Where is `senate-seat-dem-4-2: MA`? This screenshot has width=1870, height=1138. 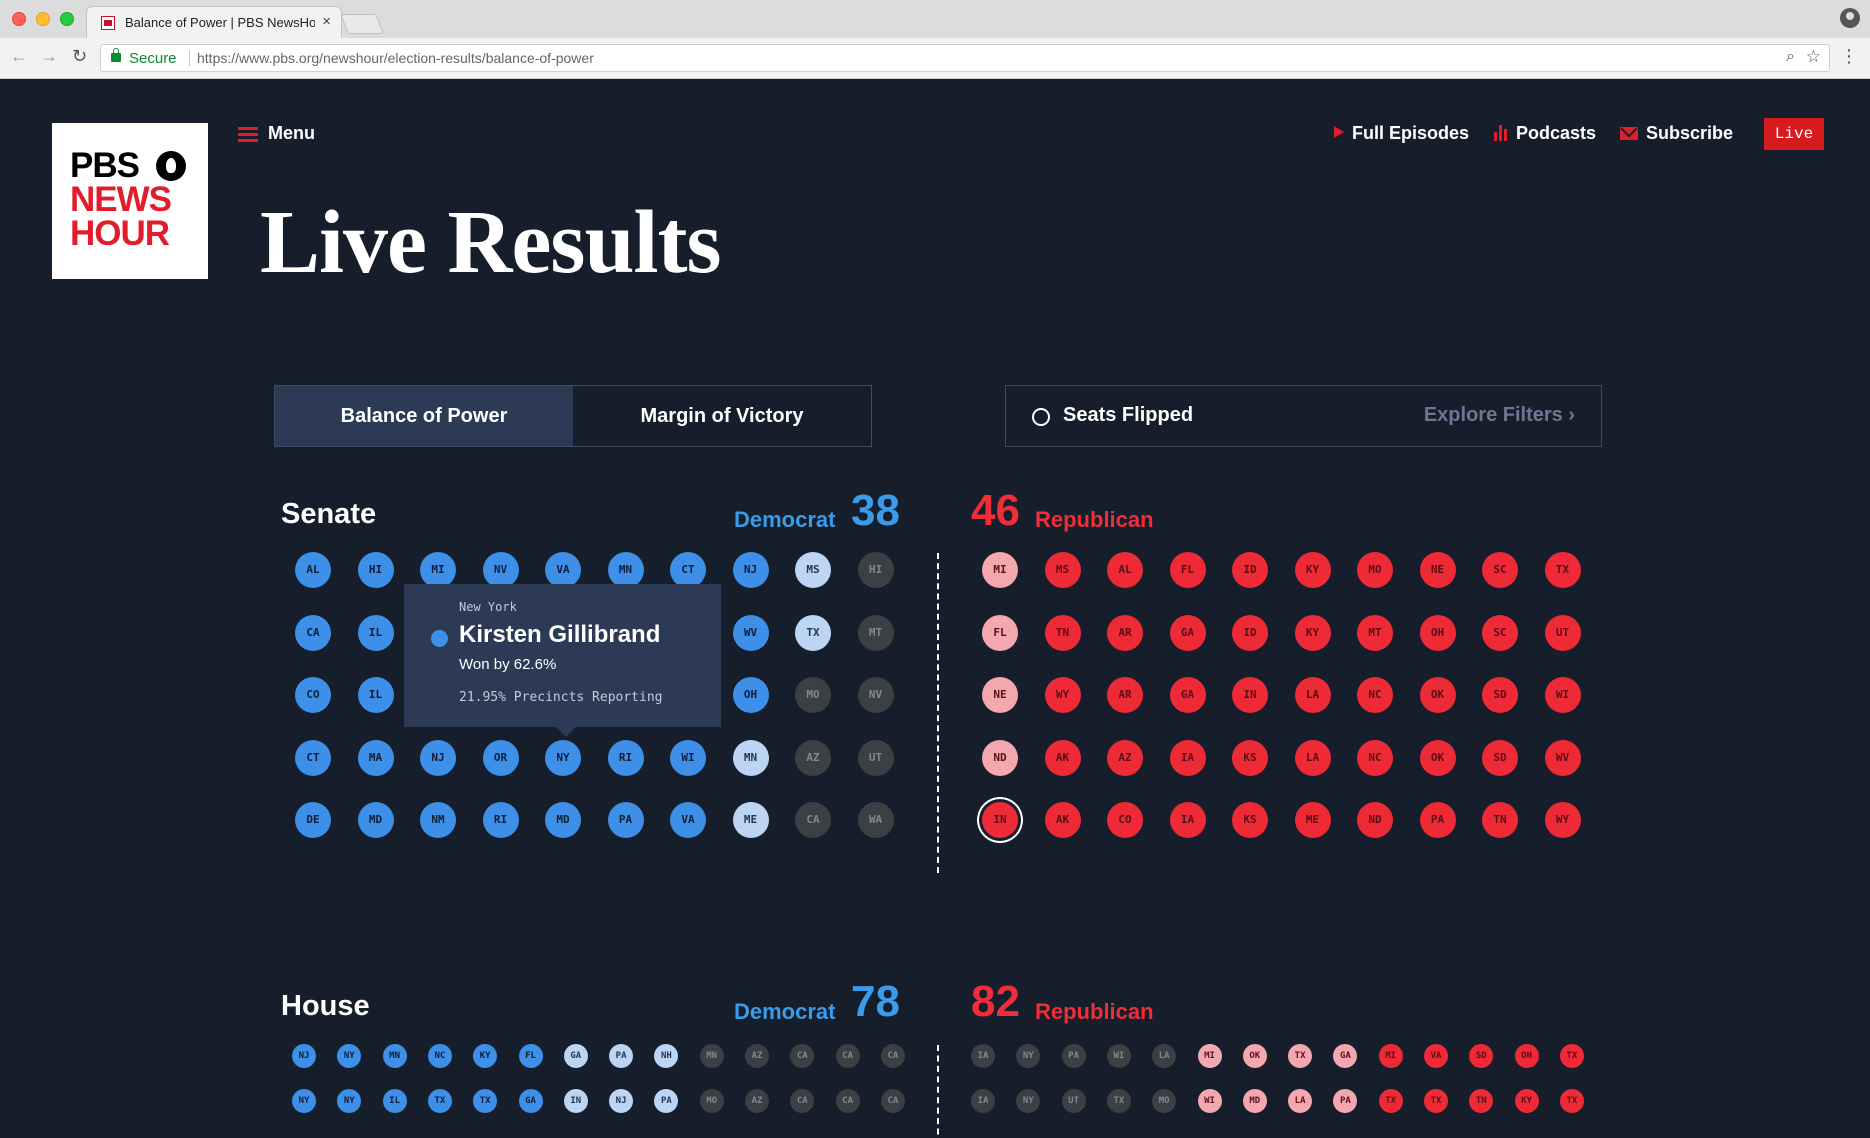 senate-seat-dem-4-2: MA is located at coordinates (375, 757).